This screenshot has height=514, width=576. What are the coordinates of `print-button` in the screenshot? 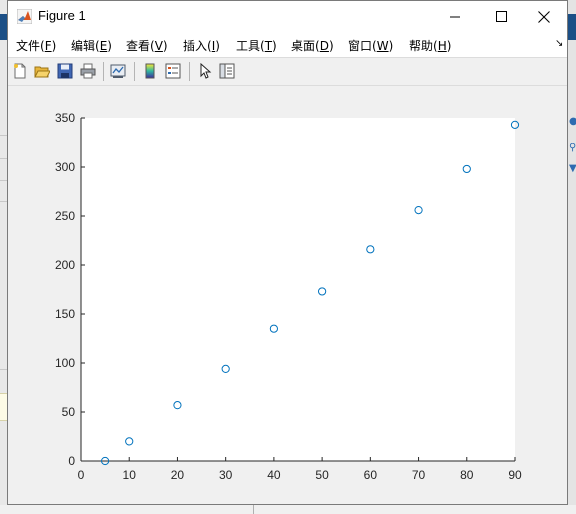 It's located at (88, 71).